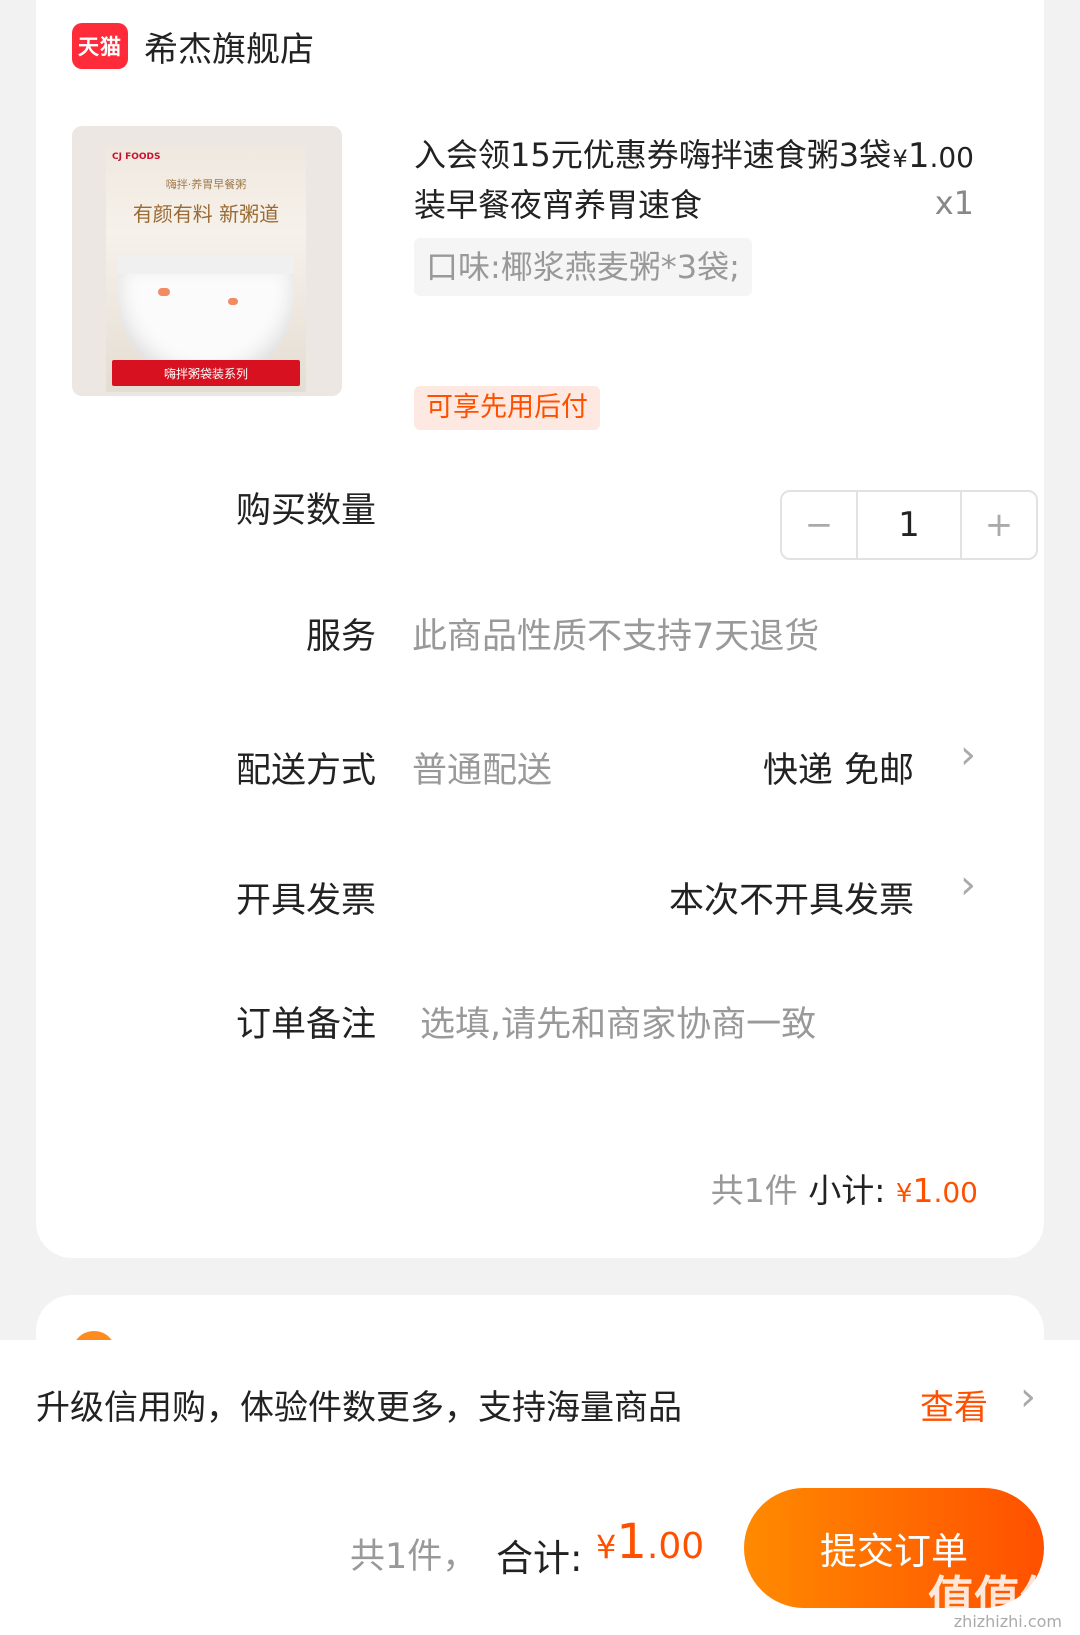 The image size is (1080, 1635). What do you see at coordinates (838, 767) in the screenshot?
I see `delivery-option: 快递 免邮` at bounding box center [838, 767].